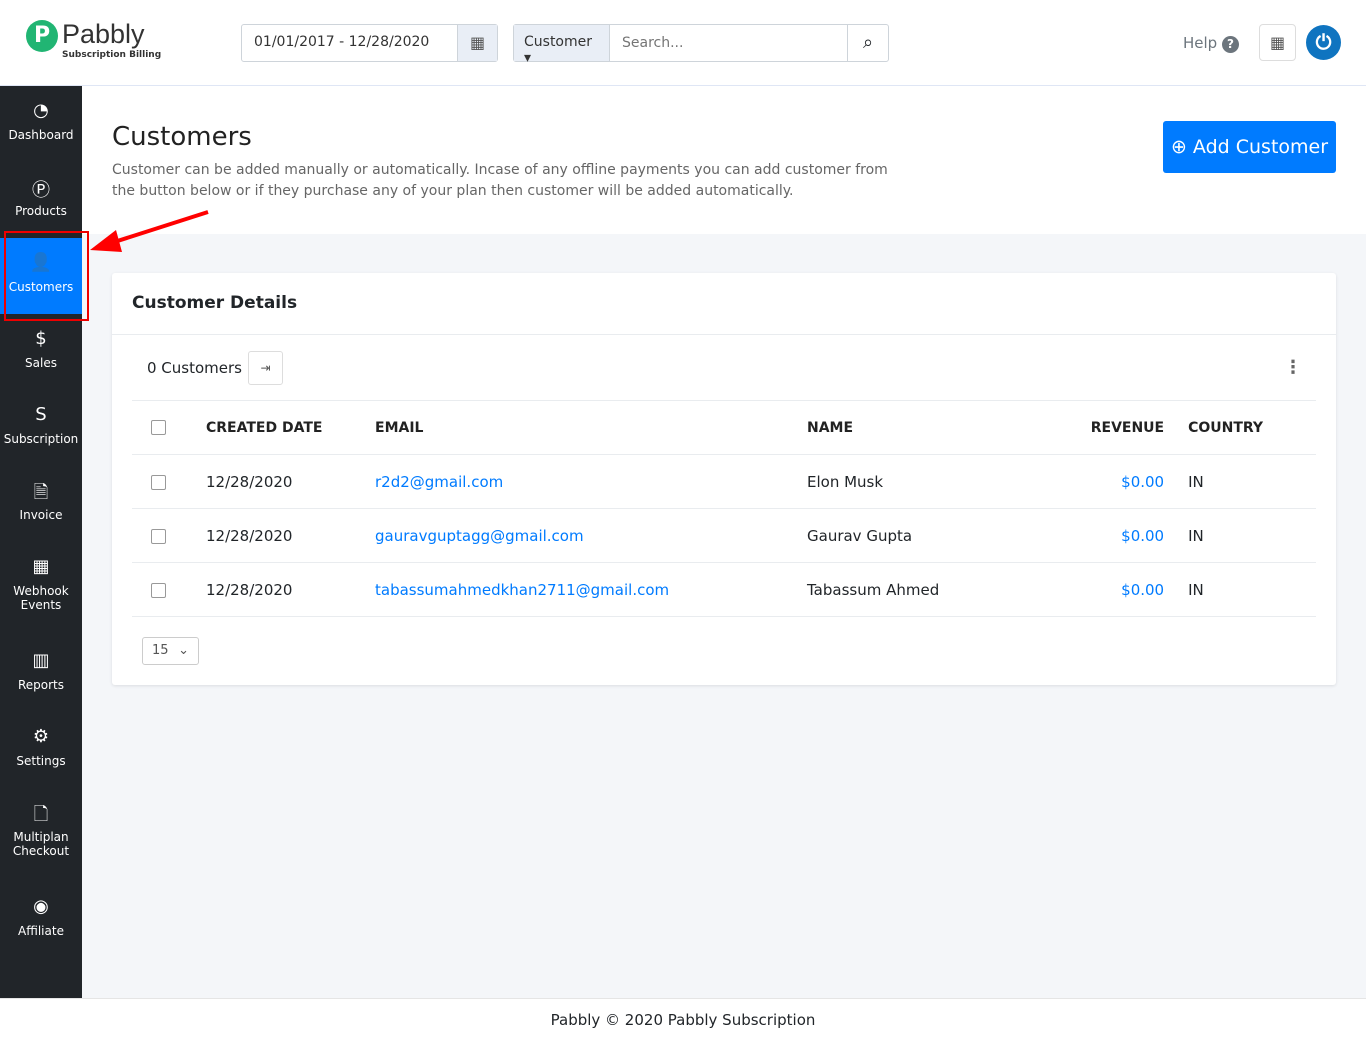 This screenshot has width=1366, height=1041. What do you see at coordinates (1200, 43) in the screenshot?
I see `help-label: Help` at bounding box center [1200, 43].